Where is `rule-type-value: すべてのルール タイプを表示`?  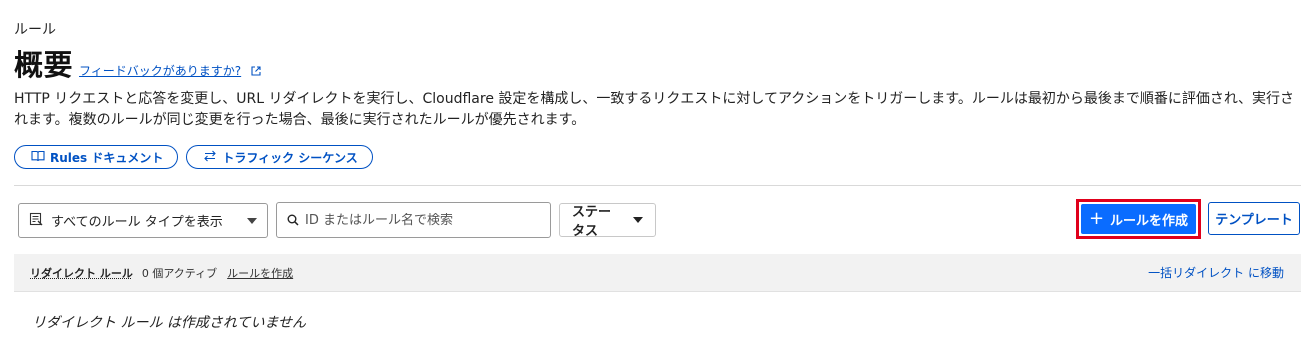 rule-type-value: すべてのルール タイプを表示 is located at coordinates (137, 222).